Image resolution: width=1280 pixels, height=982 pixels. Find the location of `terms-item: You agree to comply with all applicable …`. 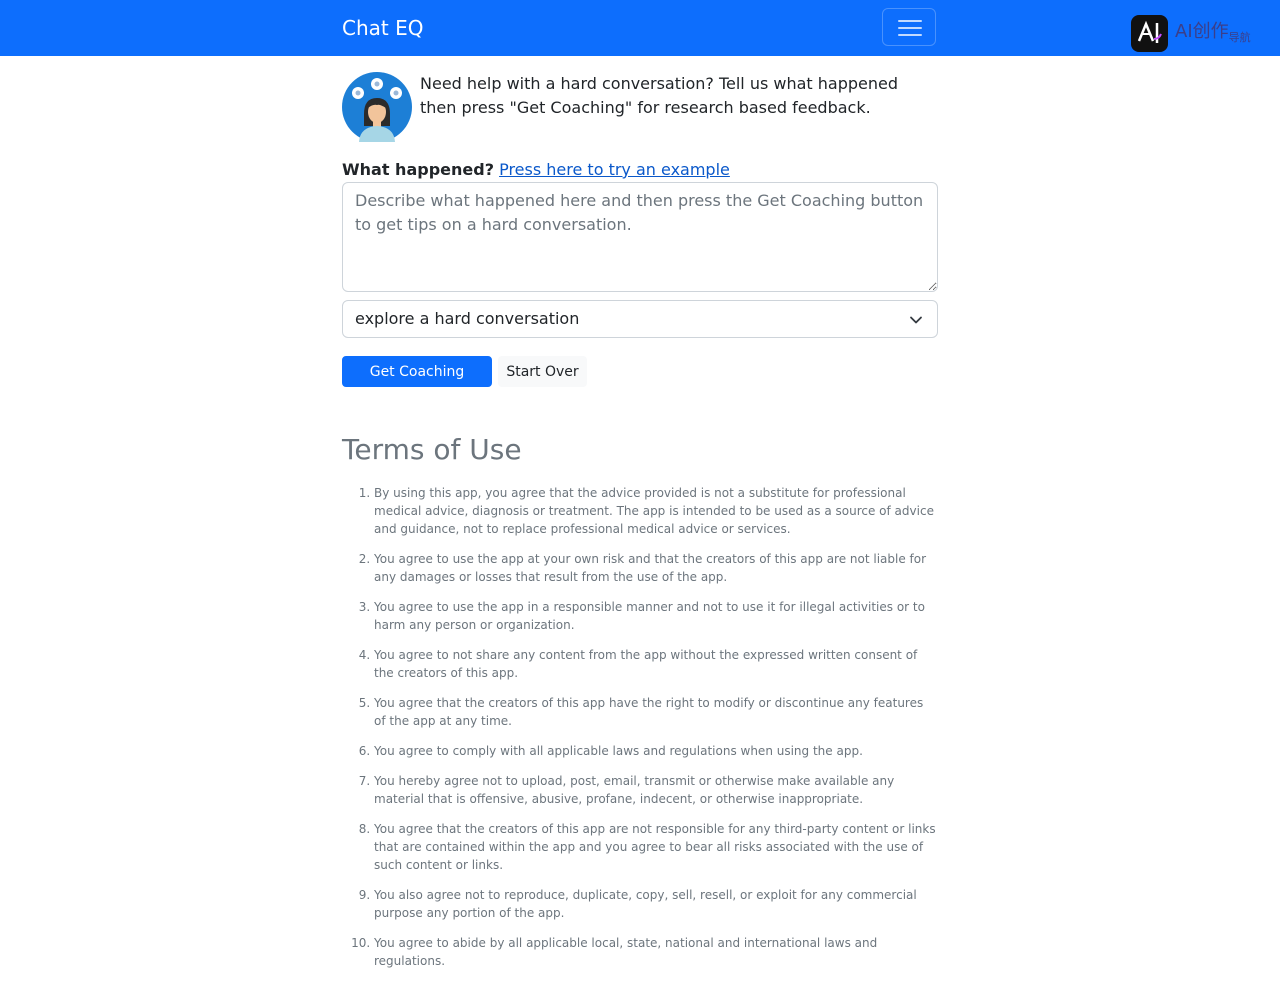

terms-item: You agree to comply with all applicable … is located at coordinates (656, 751).